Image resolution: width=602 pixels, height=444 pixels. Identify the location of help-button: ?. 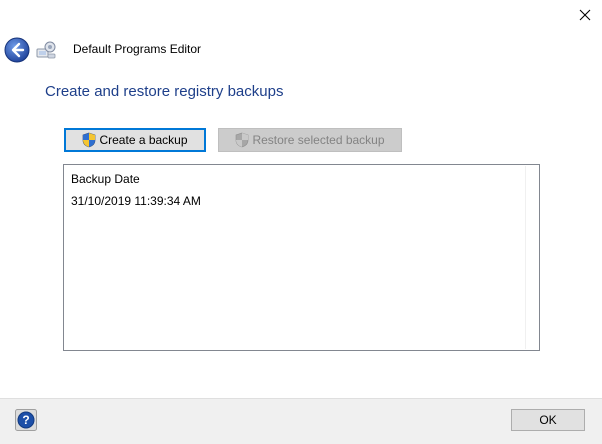
(26, 420).